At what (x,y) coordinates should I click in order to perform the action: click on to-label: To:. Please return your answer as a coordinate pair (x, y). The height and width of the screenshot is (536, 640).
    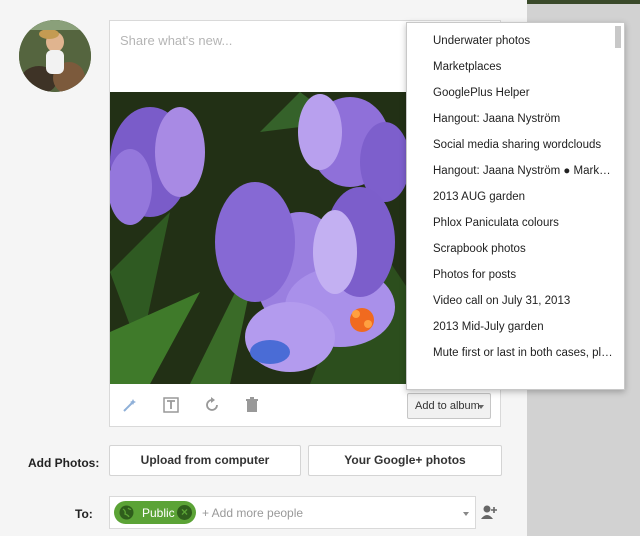
    Looking at the image, I should click on (84, 514).